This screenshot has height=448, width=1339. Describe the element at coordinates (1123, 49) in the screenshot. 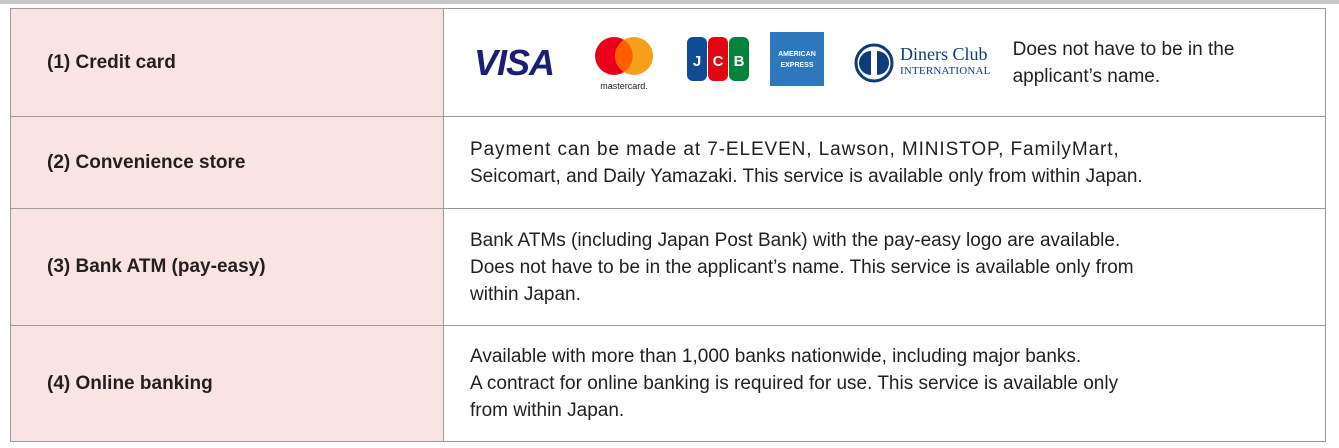

I see `description-line: Does not have to be in the` at that location.